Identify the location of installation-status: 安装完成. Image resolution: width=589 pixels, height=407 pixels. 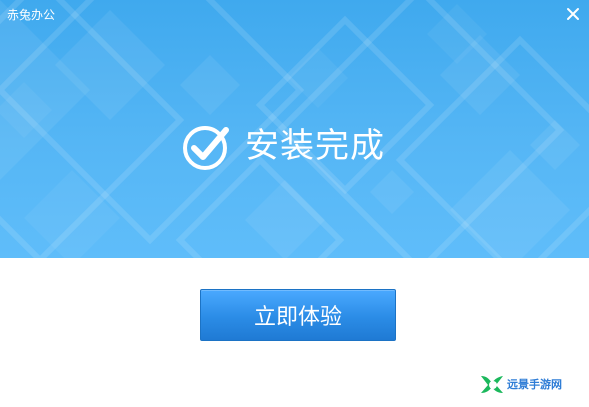
(301, 146).